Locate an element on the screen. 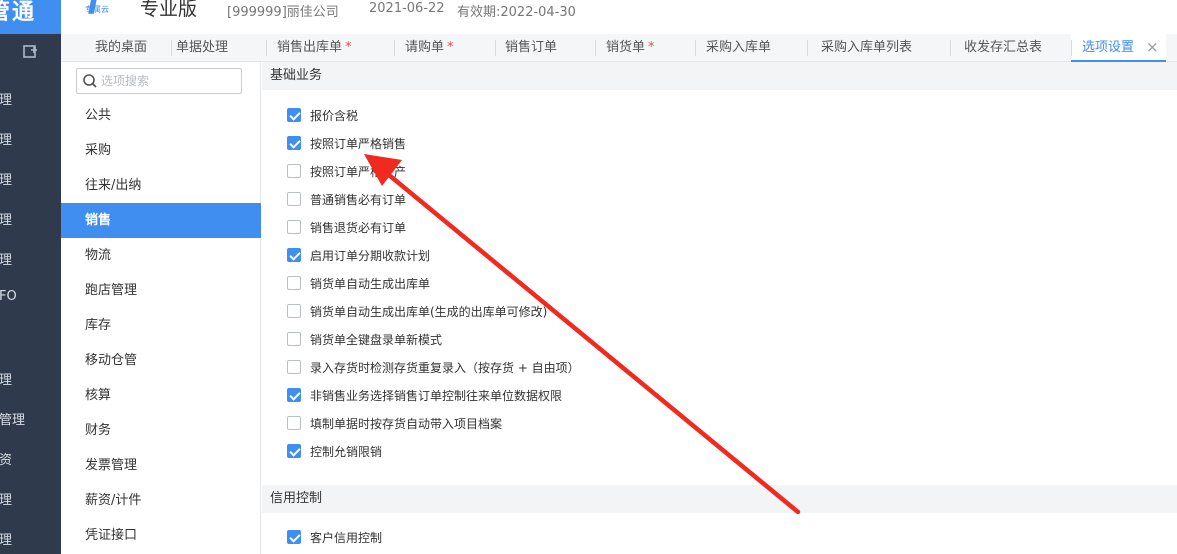  category-label: 财务 is located at coordinates (98, 430).